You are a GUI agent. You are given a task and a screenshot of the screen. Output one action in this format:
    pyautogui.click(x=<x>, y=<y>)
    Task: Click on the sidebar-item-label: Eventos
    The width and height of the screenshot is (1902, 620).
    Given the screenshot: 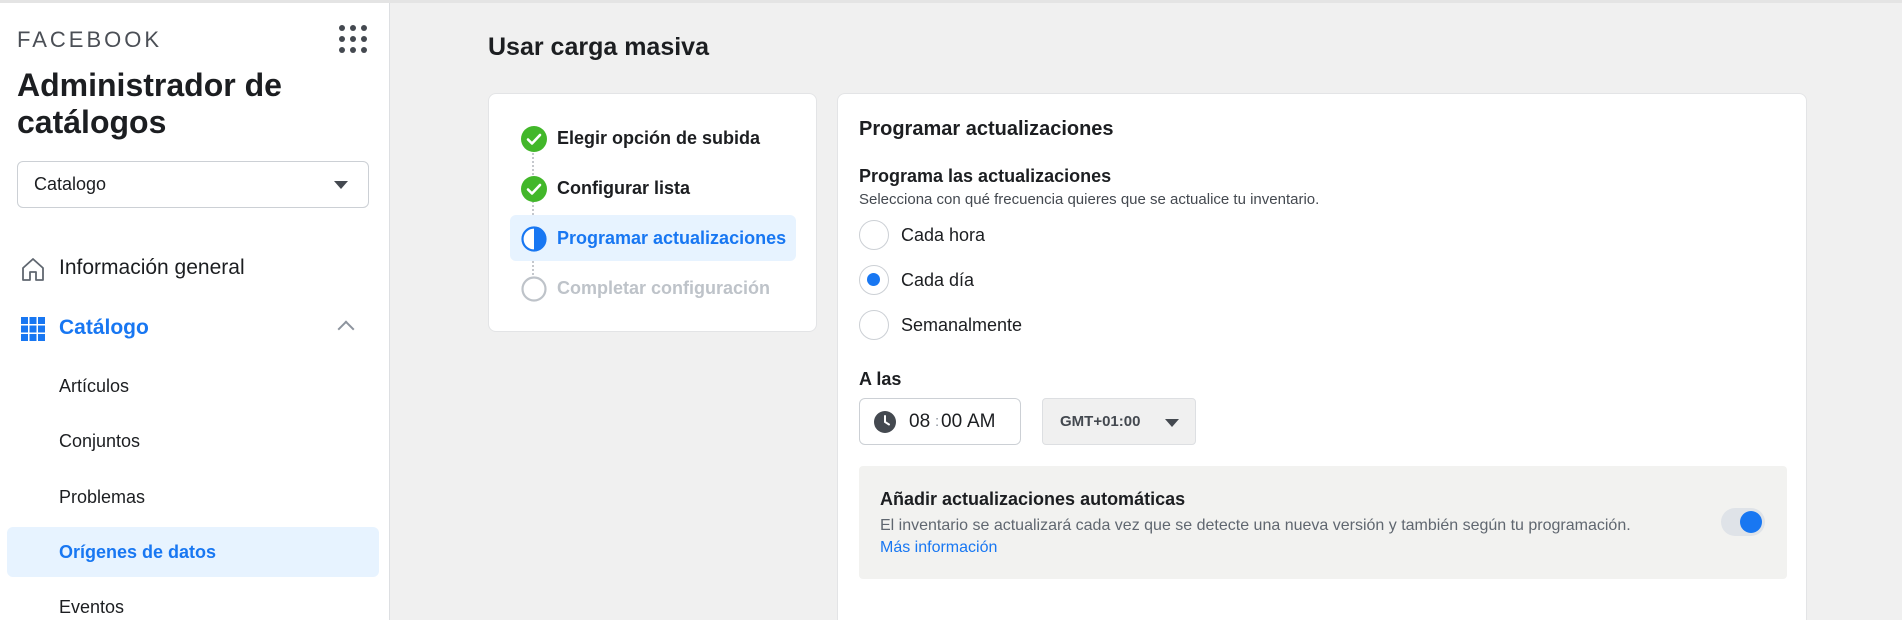 What is the action you would take?
    pyautogui.click(x=92, y=606)
    